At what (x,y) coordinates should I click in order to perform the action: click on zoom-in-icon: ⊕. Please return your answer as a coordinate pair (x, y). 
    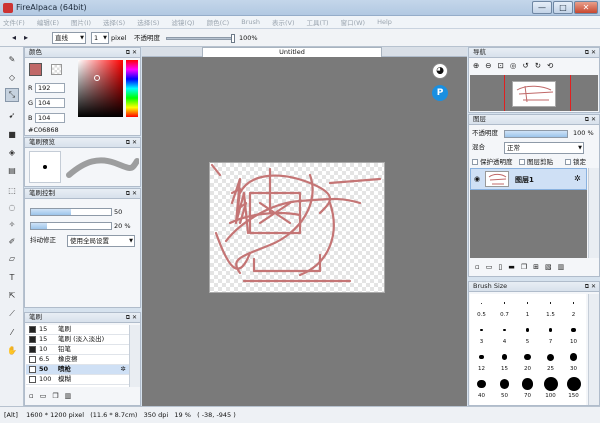
    Looking at the image, I should click on (479, 65).